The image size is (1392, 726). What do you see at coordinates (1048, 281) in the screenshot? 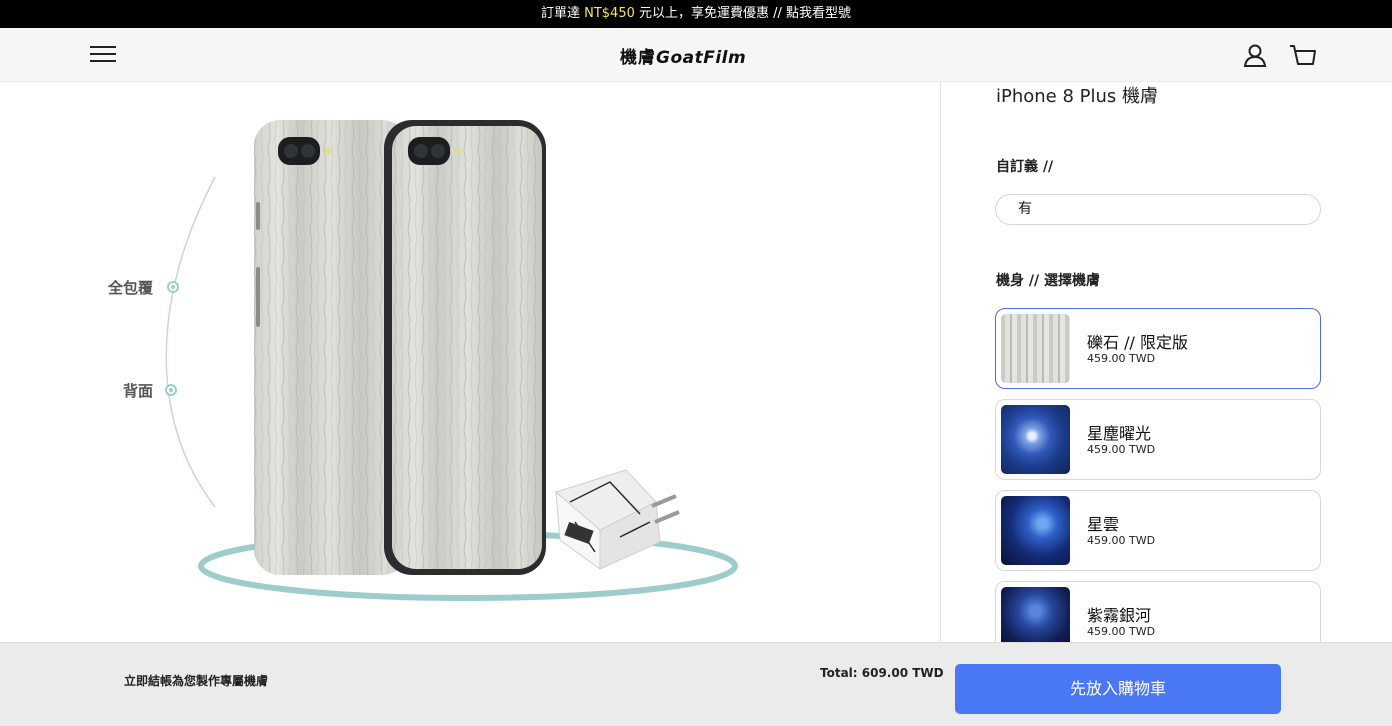
I see `skin-select-label: 機身 // 選擇機膚` at bounding box center [1048, 281].